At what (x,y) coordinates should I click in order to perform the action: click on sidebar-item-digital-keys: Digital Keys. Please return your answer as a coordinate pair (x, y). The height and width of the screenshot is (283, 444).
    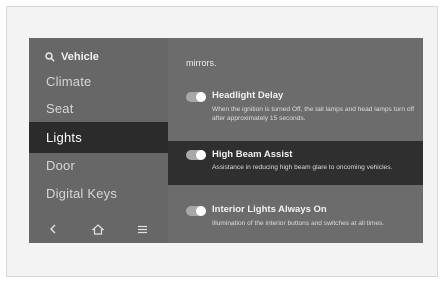
    Looking at the image, I should click on (98, 194).